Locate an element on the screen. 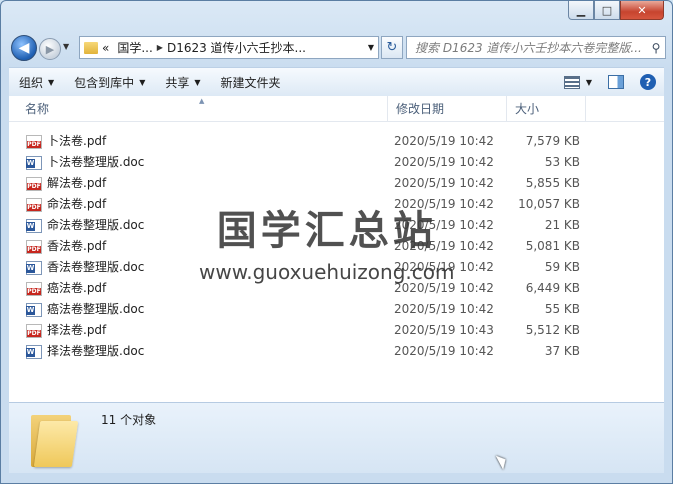 The height and width of the screenshot is (484, 673). file-name-cell: 择法卷整理版.doc is located at coordinates (85, 351).